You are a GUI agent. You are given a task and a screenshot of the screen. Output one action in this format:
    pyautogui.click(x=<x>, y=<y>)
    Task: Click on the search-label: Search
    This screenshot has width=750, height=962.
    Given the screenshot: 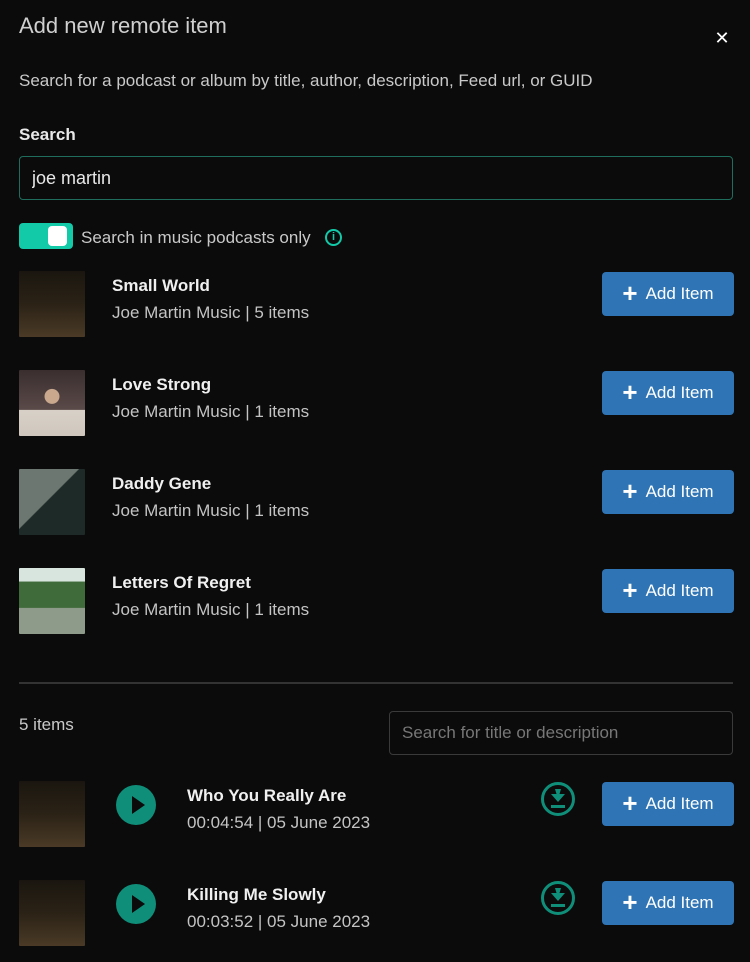 What is the action you would take?
    pyautogui.click(x=47, y=134)
    